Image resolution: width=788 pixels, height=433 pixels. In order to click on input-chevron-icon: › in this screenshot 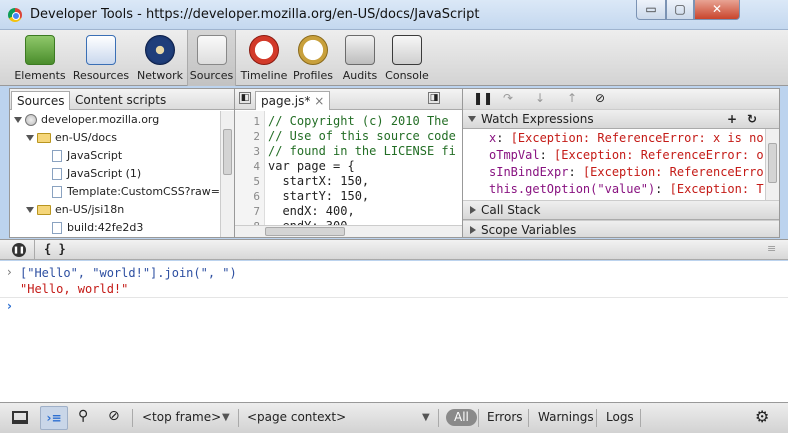, I will do `click(9, 272)`.